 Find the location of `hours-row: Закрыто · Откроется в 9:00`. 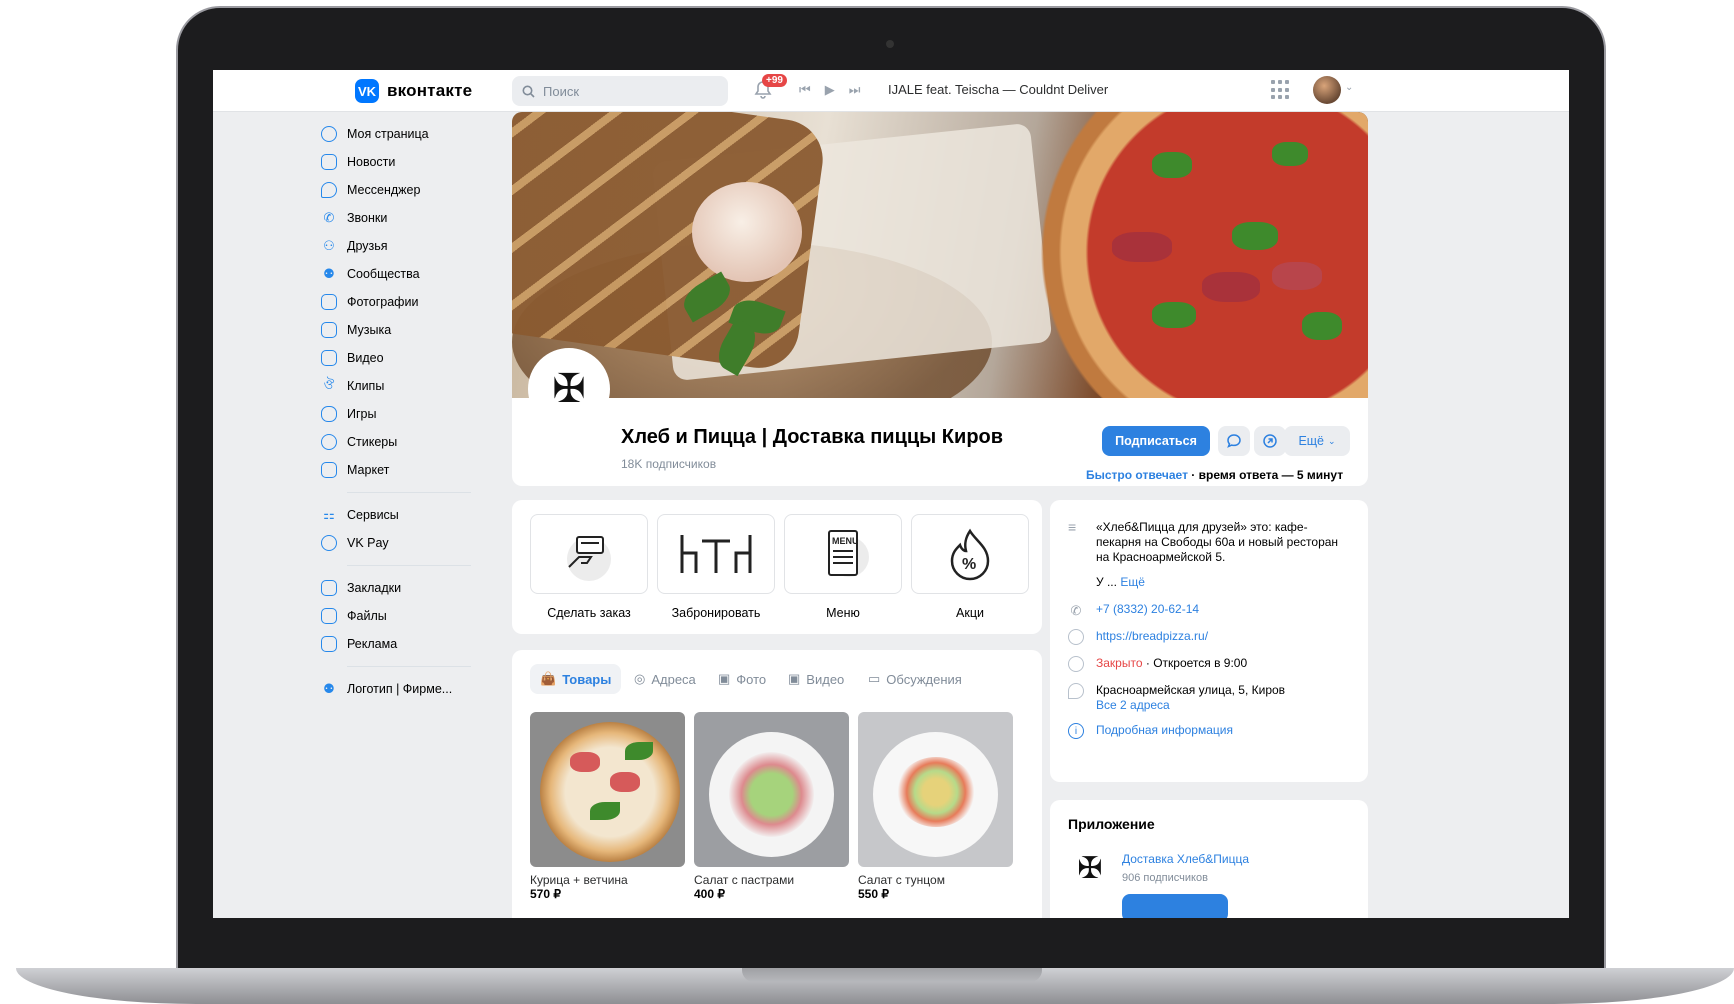

hours-row: Закрыто · Откроется в 9:00 is located at coordinates (1157, 664).